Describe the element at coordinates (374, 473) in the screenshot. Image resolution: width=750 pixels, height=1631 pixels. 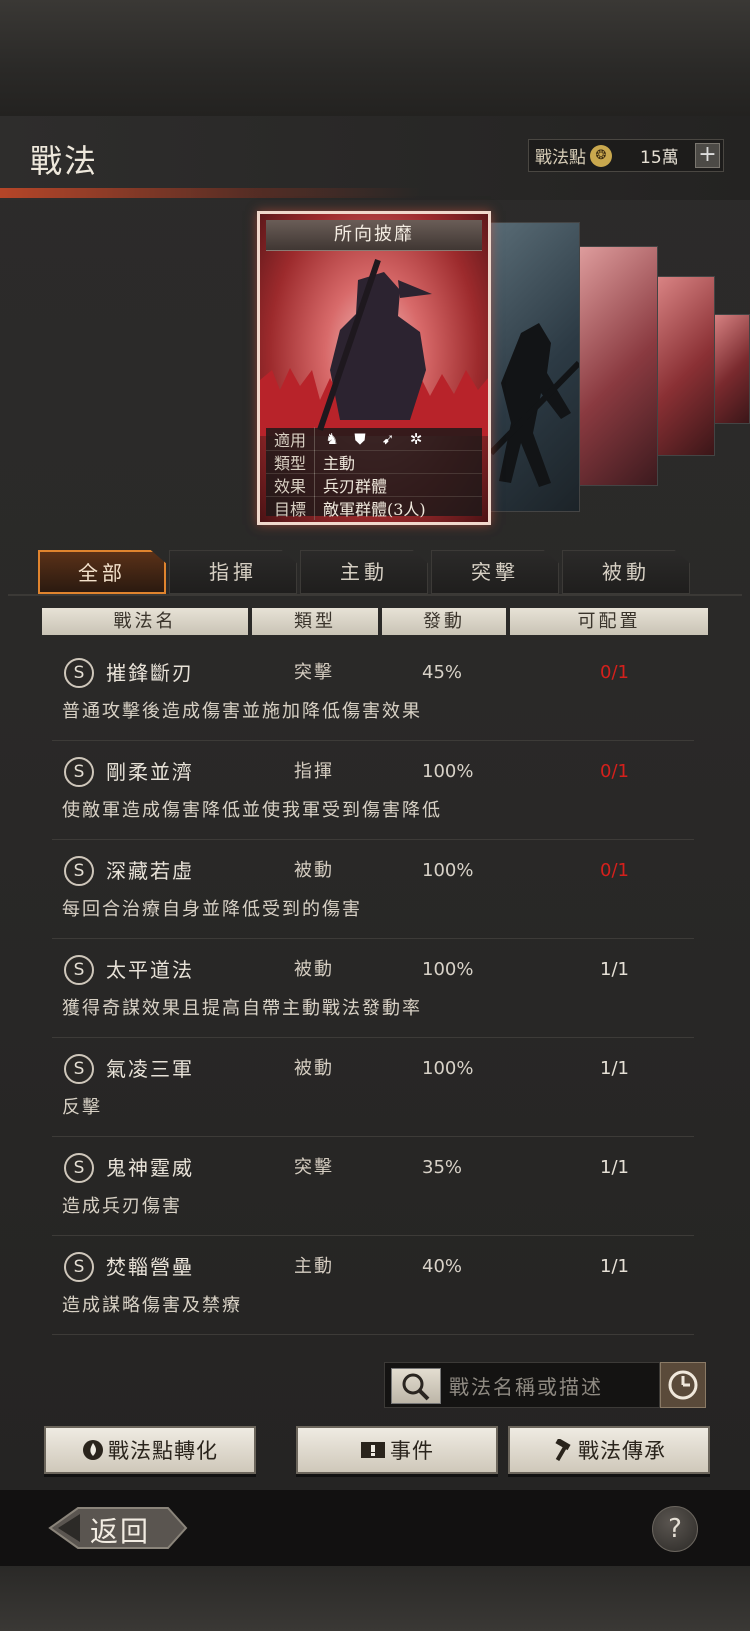
I see `card-info-panel: 適用 ♞ ⛊ ➹ ✲ 類型 主動 效果 兵刃群體 目標 敵軍群體(3人)` at that location.